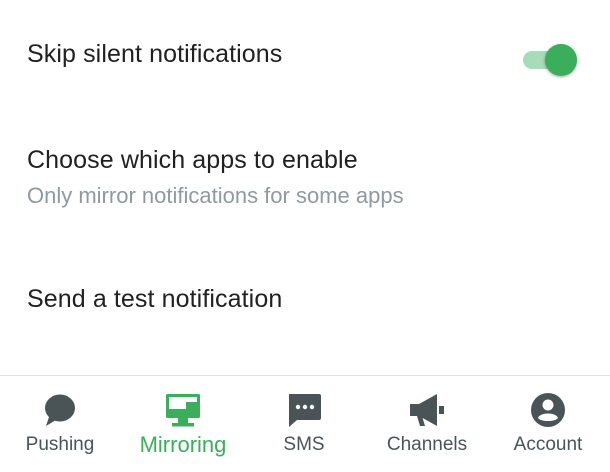 The width and height of the screenshot is (610, 472). Describe the element at coordinates (192, 160) in the screenshot. I see `choose-apps-title: Choose which apps to enable` at that location.